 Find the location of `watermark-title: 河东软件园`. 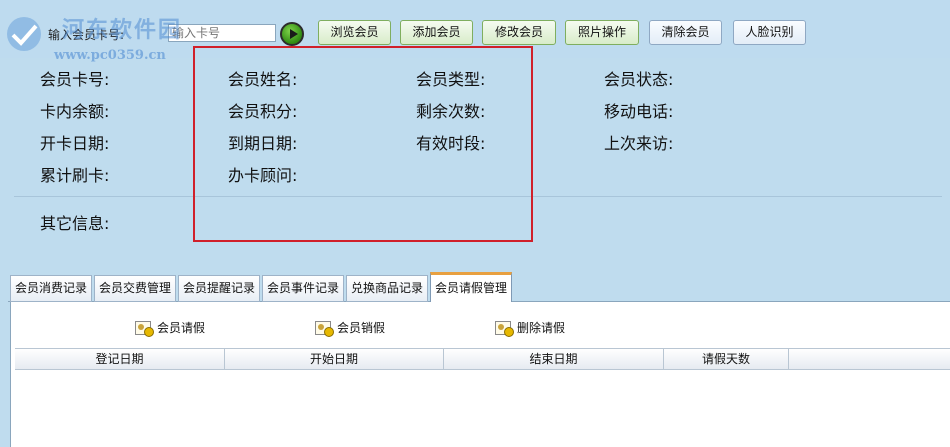

watermark-title: 河东软件园 is located at coordinates (122, 30).